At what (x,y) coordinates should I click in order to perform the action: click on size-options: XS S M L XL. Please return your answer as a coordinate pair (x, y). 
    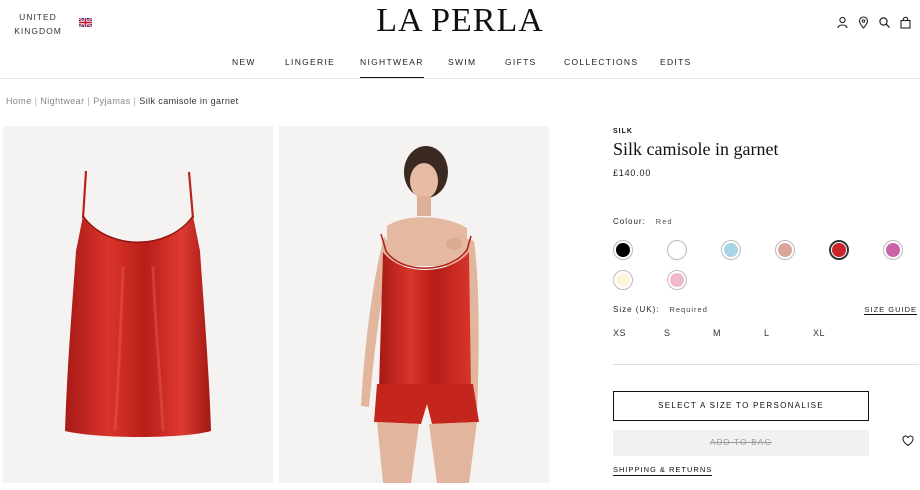
    Looking at the image, I should click on (766, 335).